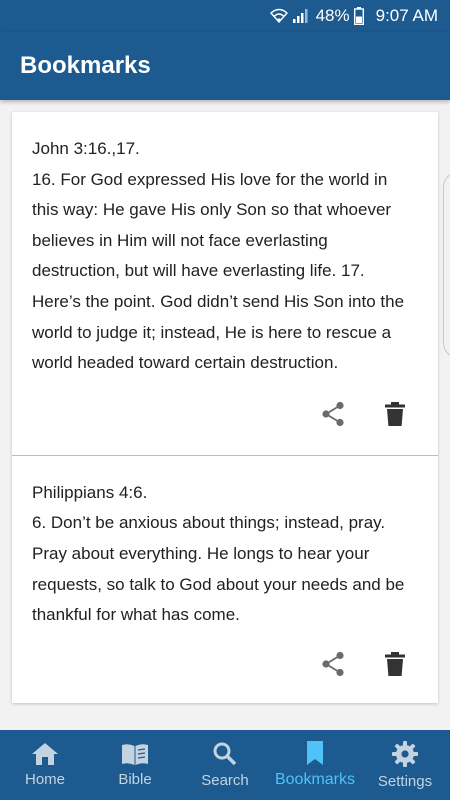 The width and height of the screenshot is (450, 800). I want to click on battery-icon, so click(358, 16).